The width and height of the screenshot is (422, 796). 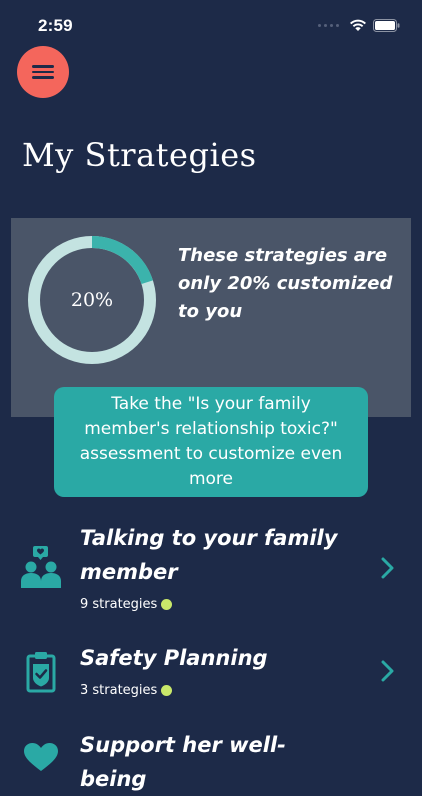 I want to click on page-title: My Strategies, so click(x=139, y=155).